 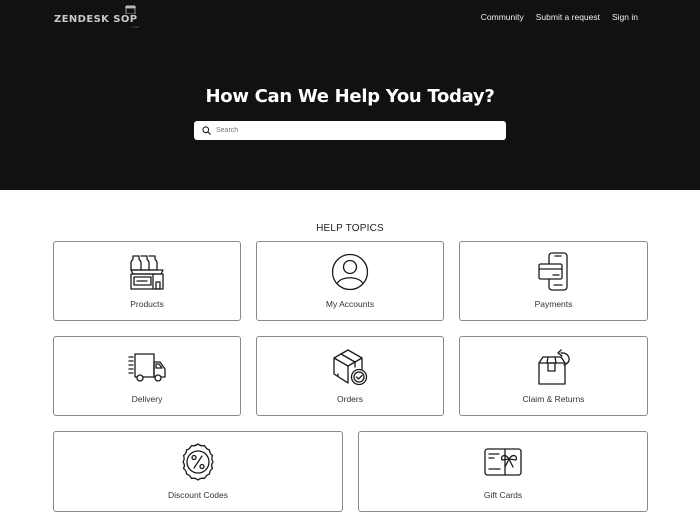 What do you see at coordinates (503, 495) in the screenshot?
I see `topic-label: Gift Cards` at bounding box center [503, 495].